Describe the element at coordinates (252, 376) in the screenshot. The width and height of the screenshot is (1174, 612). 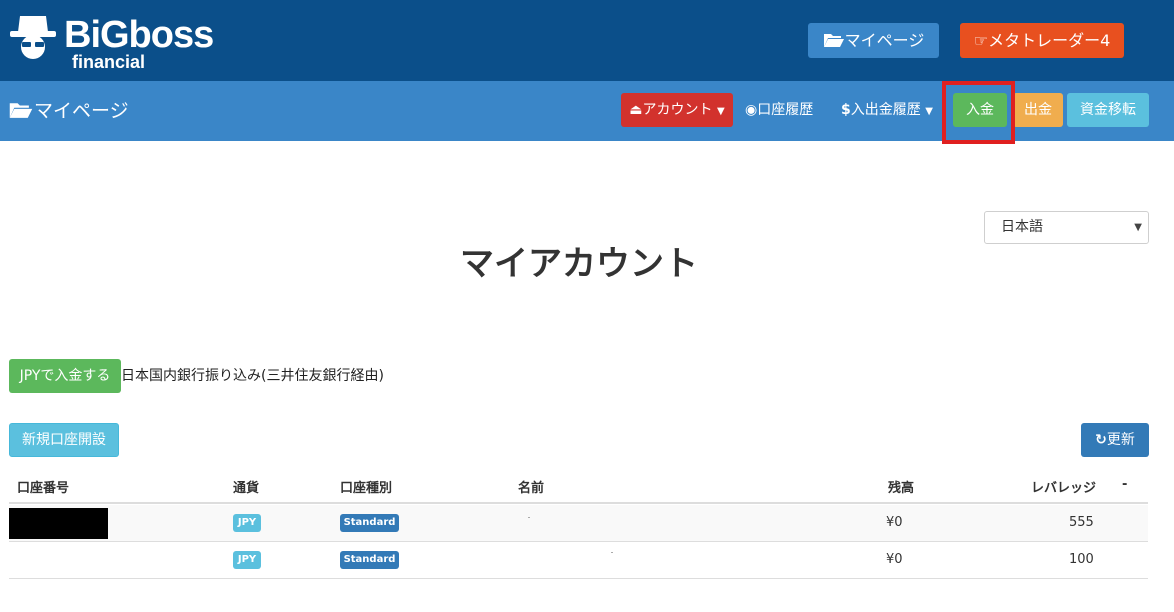
I see `jpy-deposit-description: 日本国内銀行振り込み(三井住友銀行経由)` at that location.